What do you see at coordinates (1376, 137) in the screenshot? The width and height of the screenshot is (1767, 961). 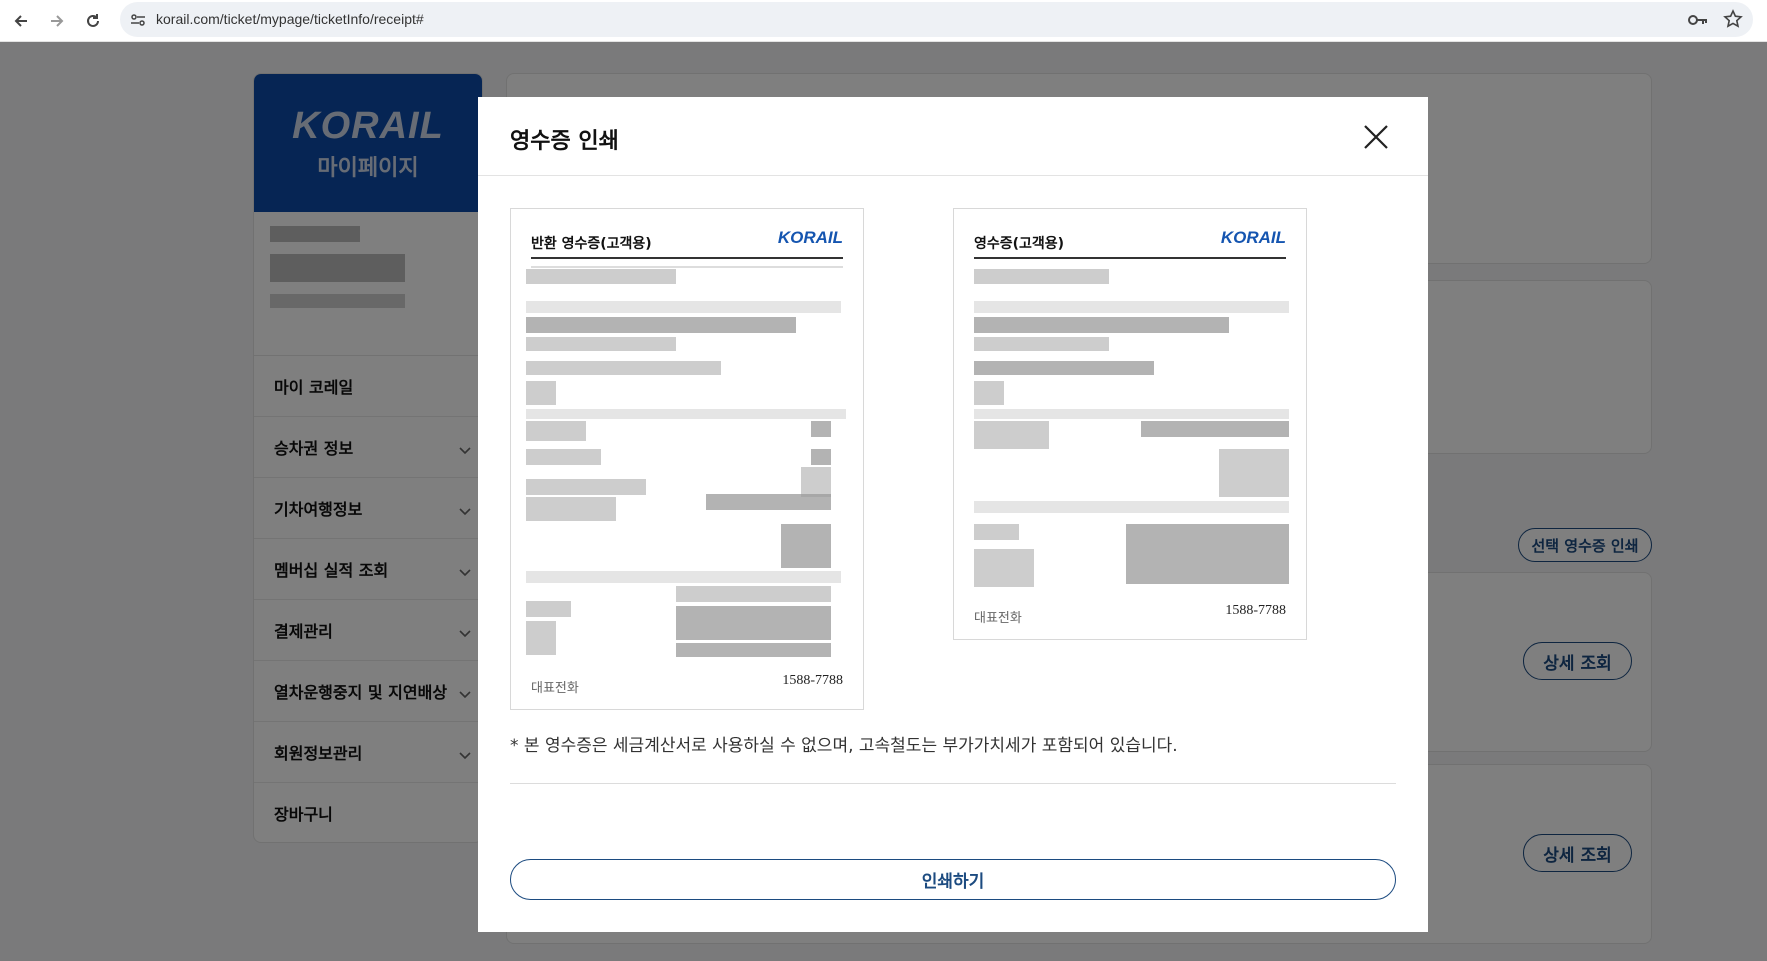 I see `close-icon` at bounding box center [1376, 137].